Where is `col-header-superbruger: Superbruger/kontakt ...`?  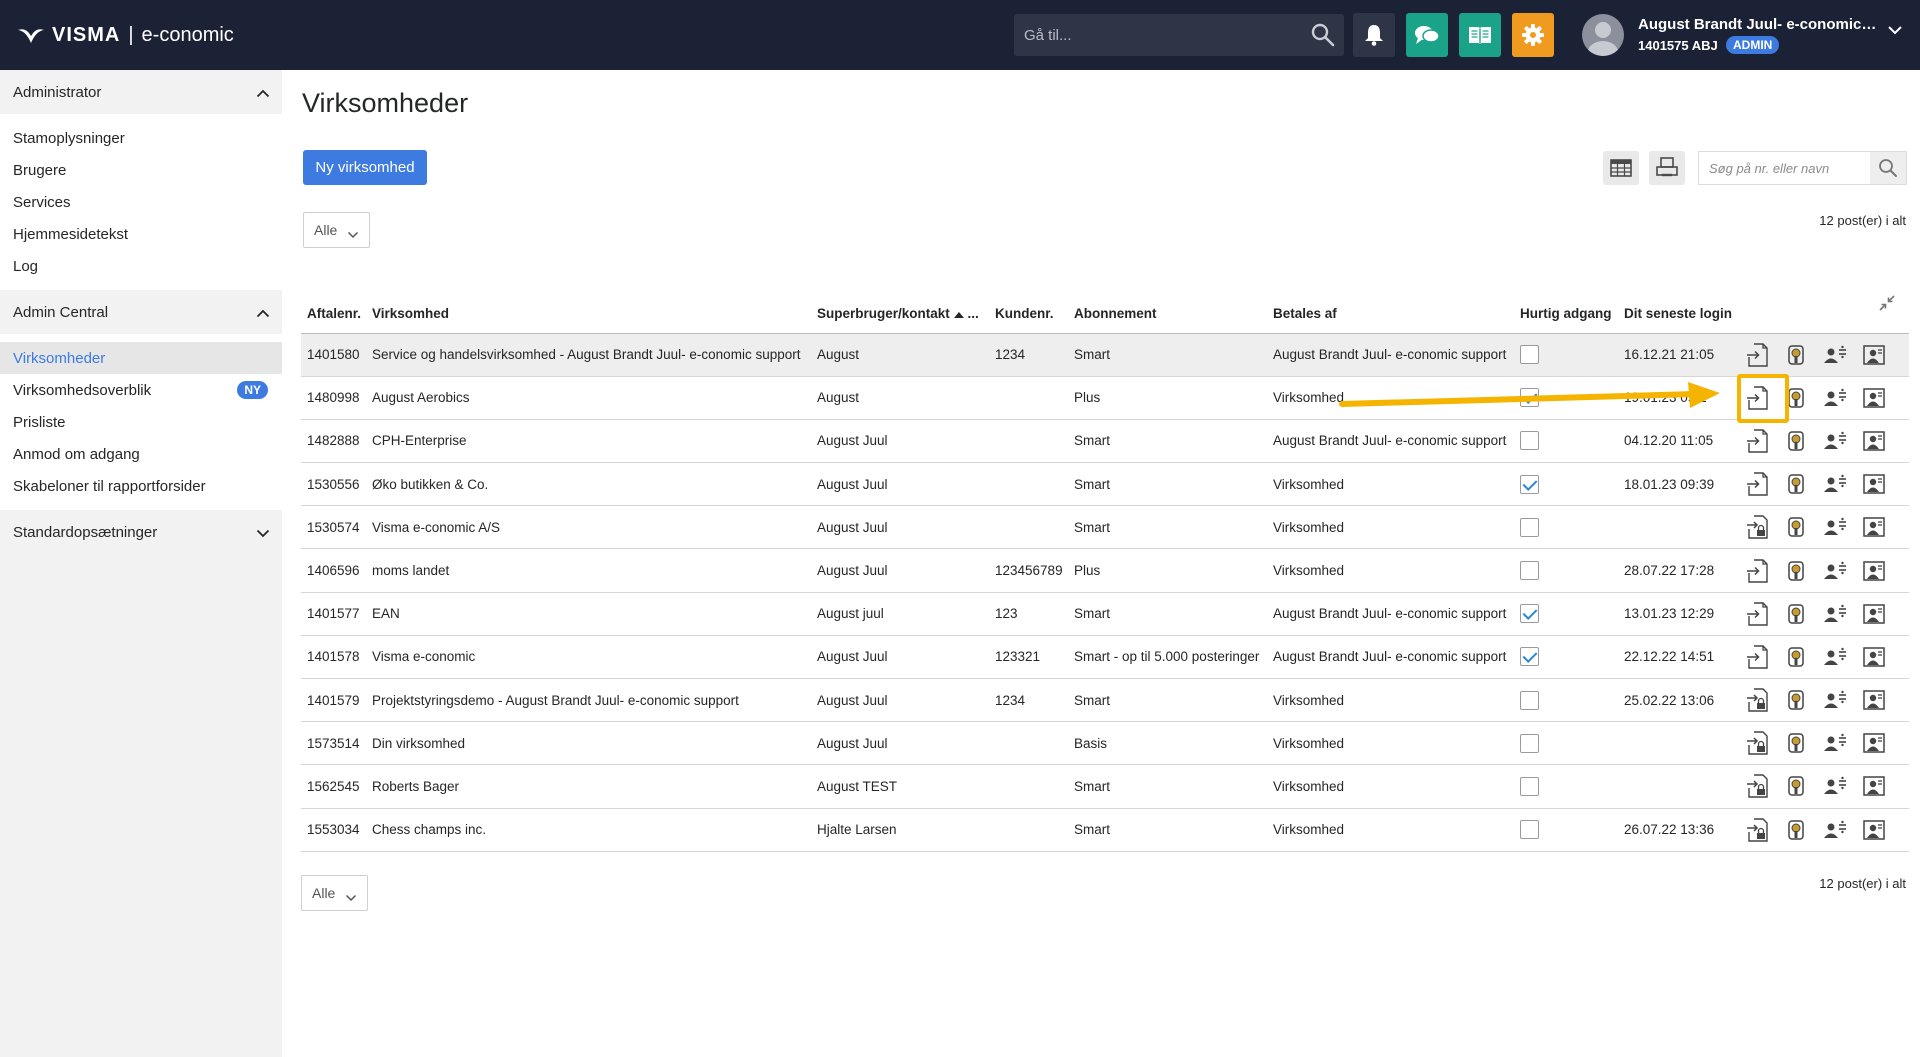
col-header-superbruger: Superbruger/kontakt ... is located at coordinates (900, 314).